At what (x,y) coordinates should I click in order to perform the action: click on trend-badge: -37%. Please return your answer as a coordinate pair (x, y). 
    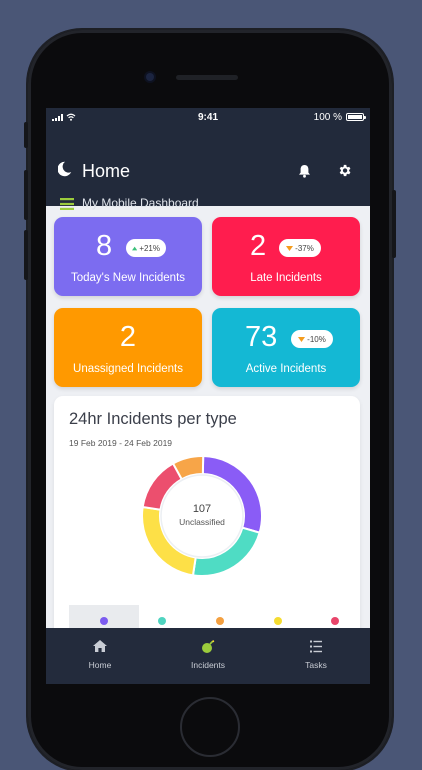
    Looking at the image, I should click on (300, 248).